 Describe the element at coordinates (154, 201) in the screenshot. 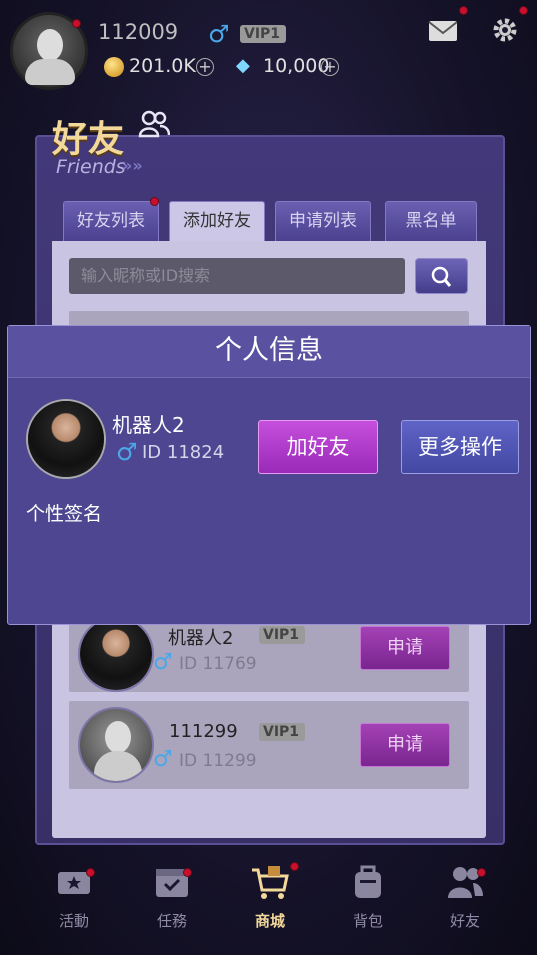

I see `tab-friend-list-dot` at that location.